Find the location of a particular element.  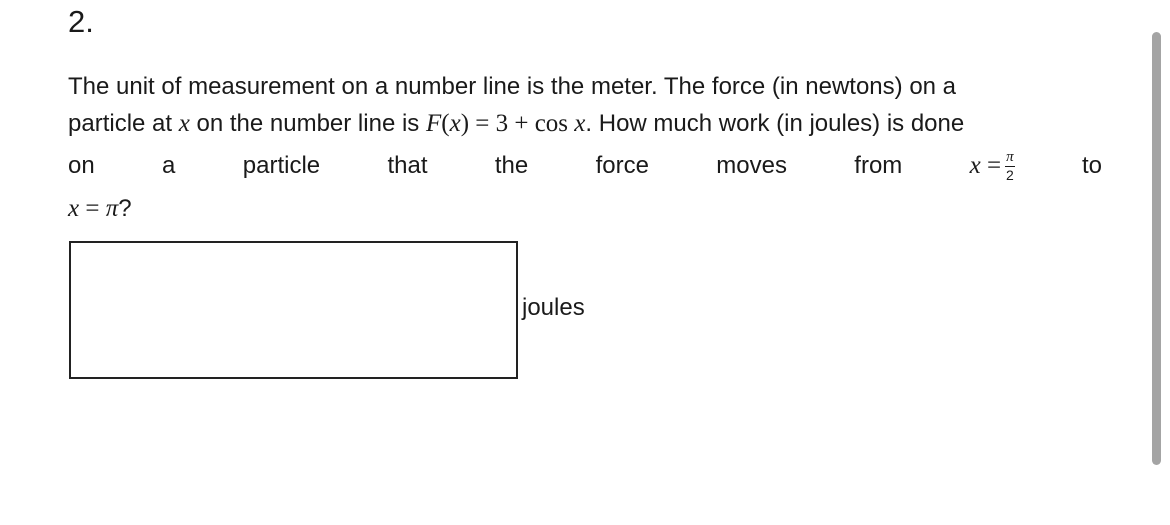

word: from is located at coordinates (878, 165).